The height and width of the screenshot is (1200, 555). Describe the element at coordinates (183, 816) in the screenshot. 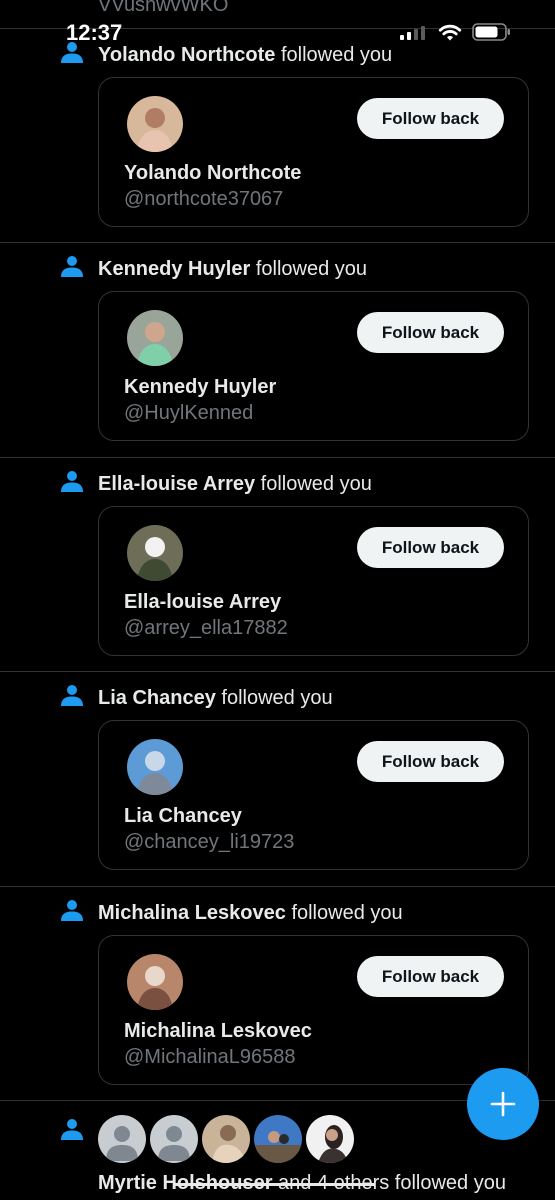

I see `card-display-name: Lia Chancey` at that location.